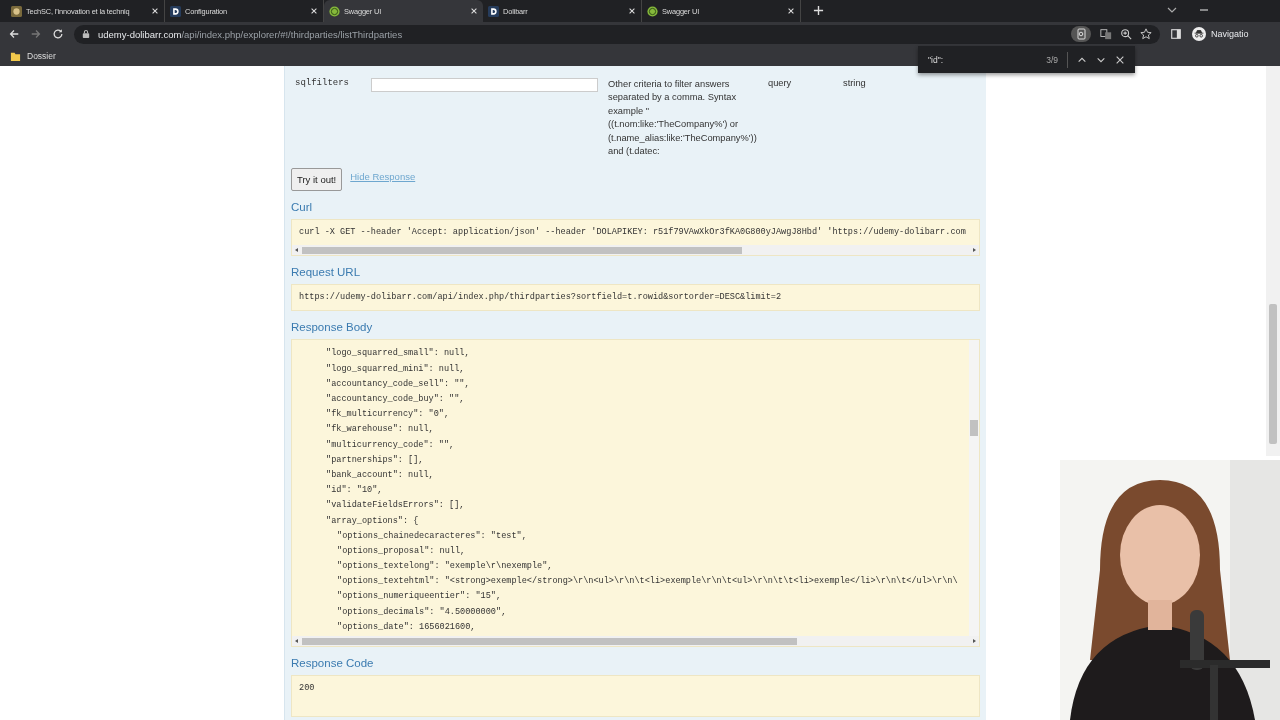 This screenshot has width=1280, height=720. Describe the element at coordinates (780, 83) in the screenshot. I see `parameter-type: query` at that location.